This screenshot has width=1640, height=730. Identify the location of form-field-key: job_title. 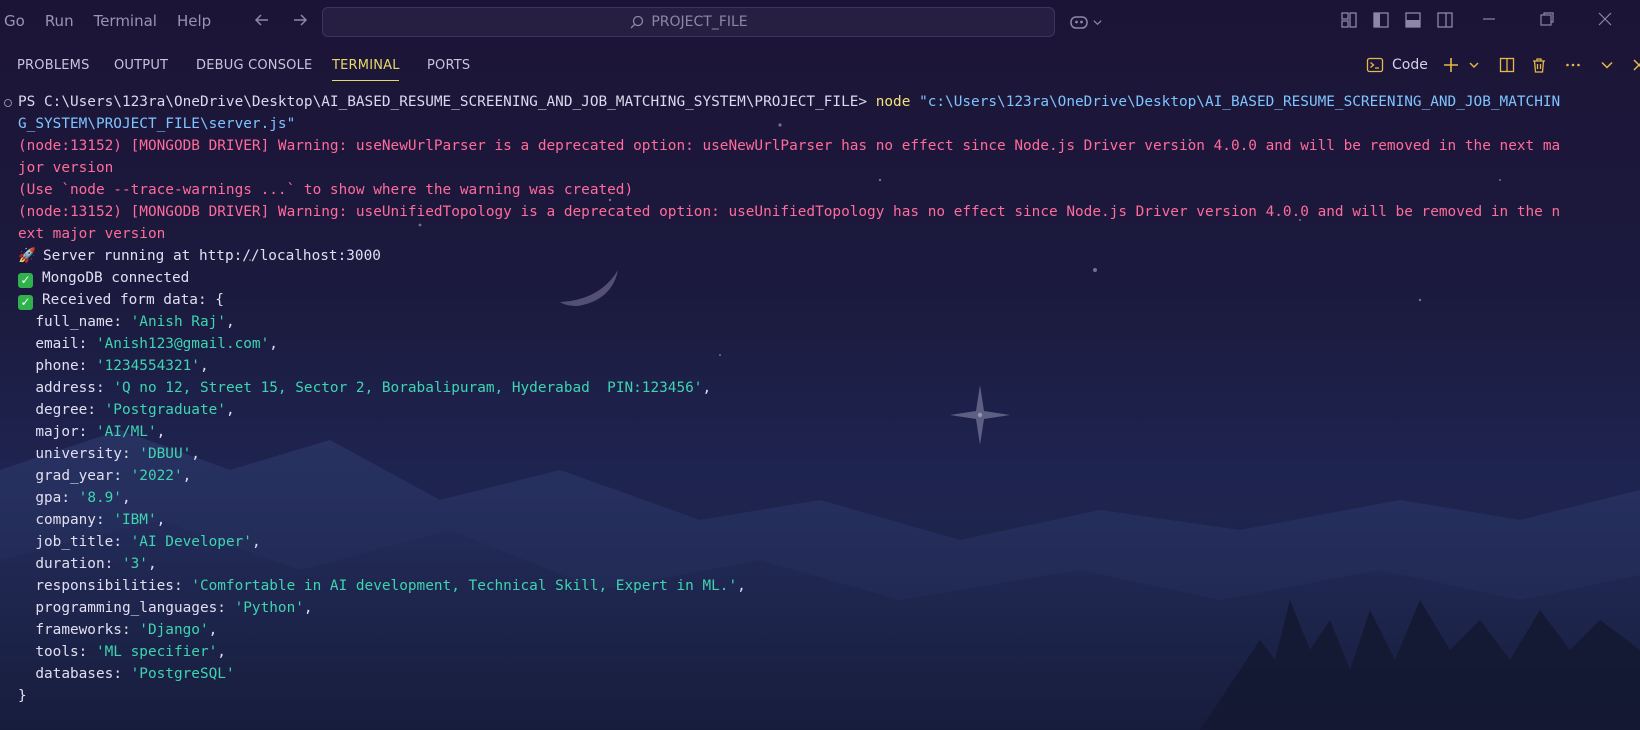
(74, 542).